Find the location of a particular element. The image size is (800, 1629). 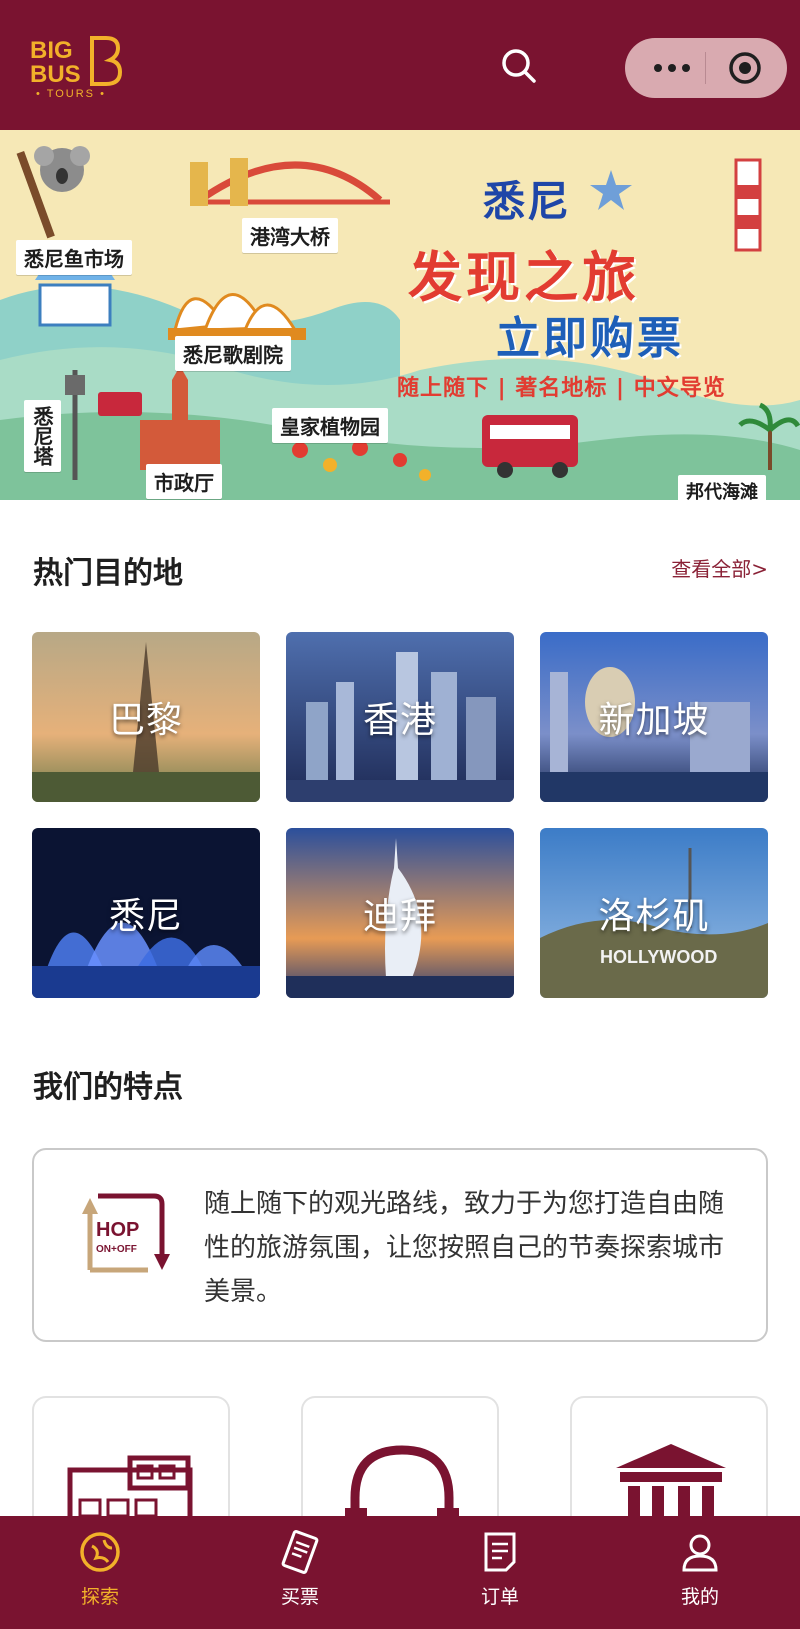

feature-card-audio-guide is located at coordinates (400, 1466).